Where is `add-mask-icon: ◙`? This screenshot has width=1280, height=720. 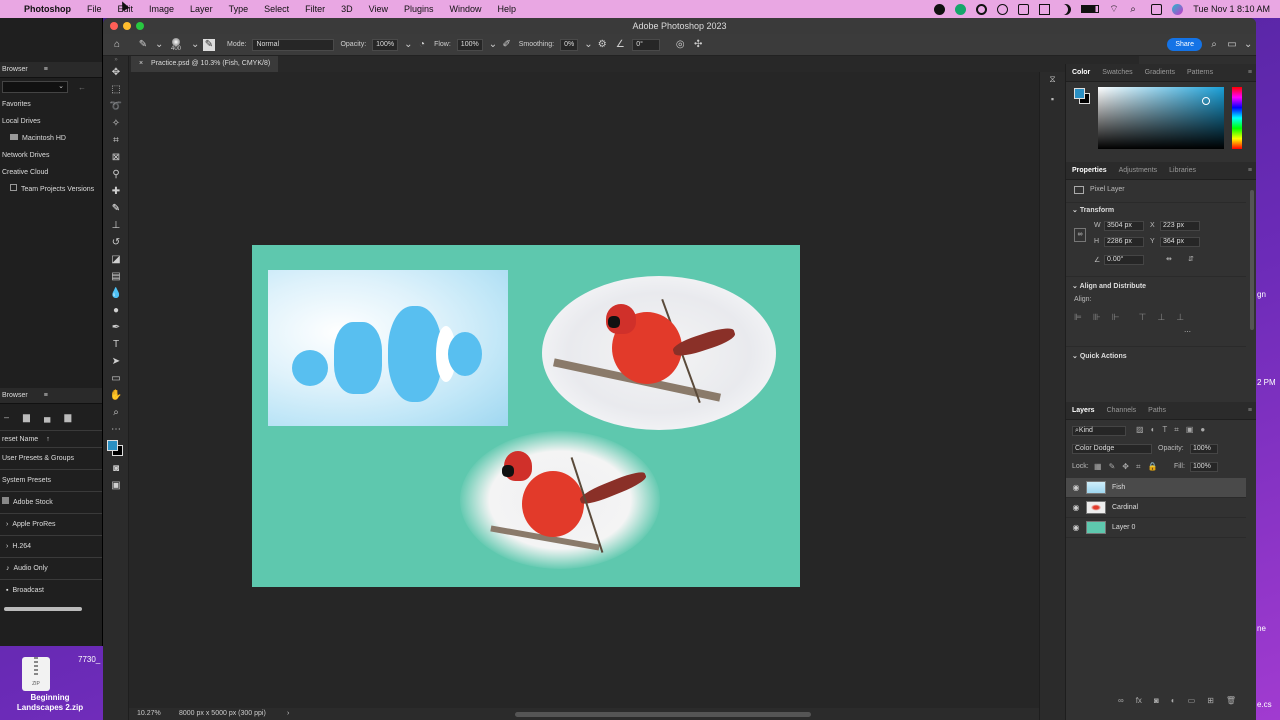
add-mask-icon: ◙ is located at coordinates (1156, 700).